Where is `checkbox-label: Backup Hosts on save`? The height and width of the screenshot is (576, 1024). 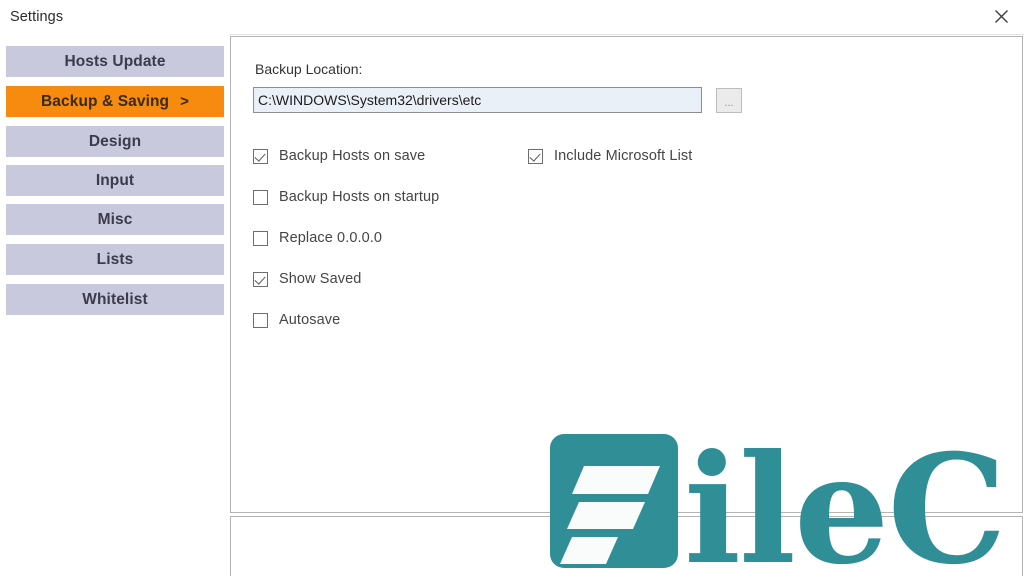 checkbox-label: Backup Hosts on save is located at coordinates (352, 156).